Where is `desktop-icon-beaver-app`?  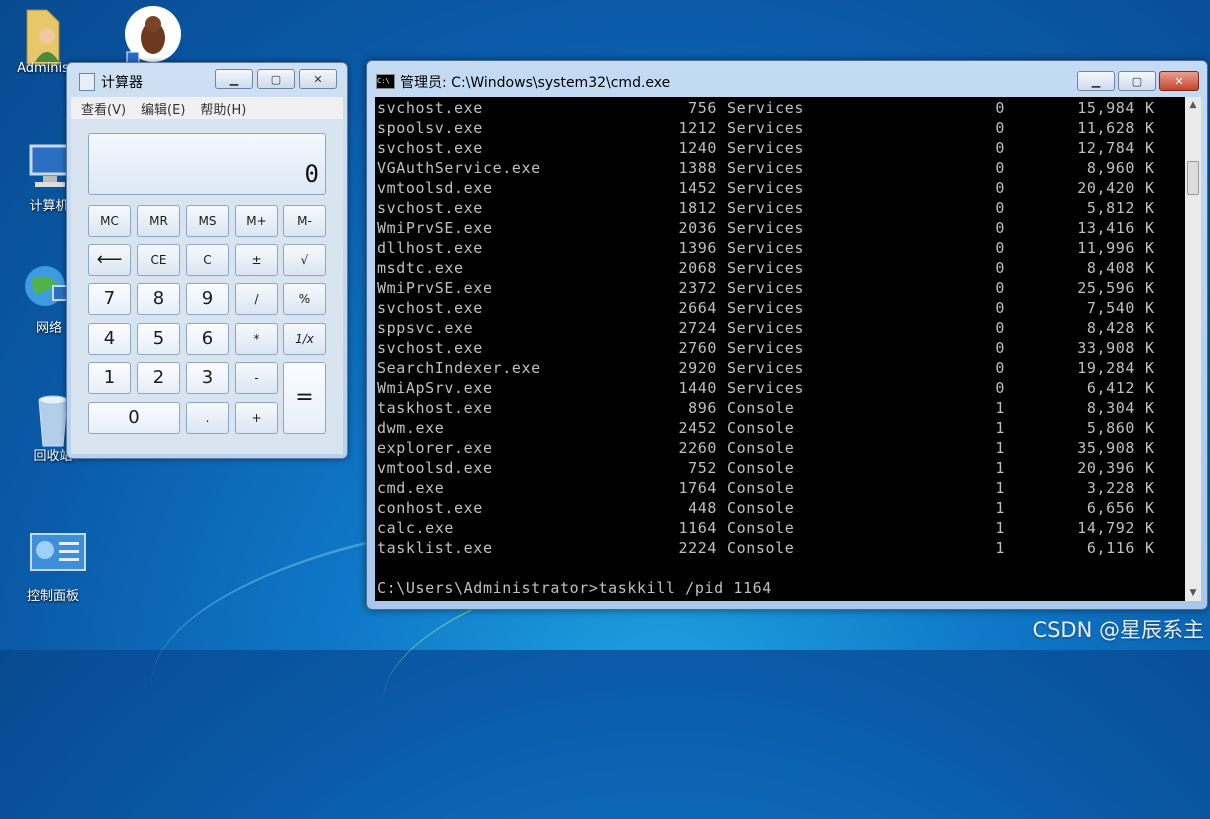
desktop-icon-beaver-app is located at coordinates (149, 35).